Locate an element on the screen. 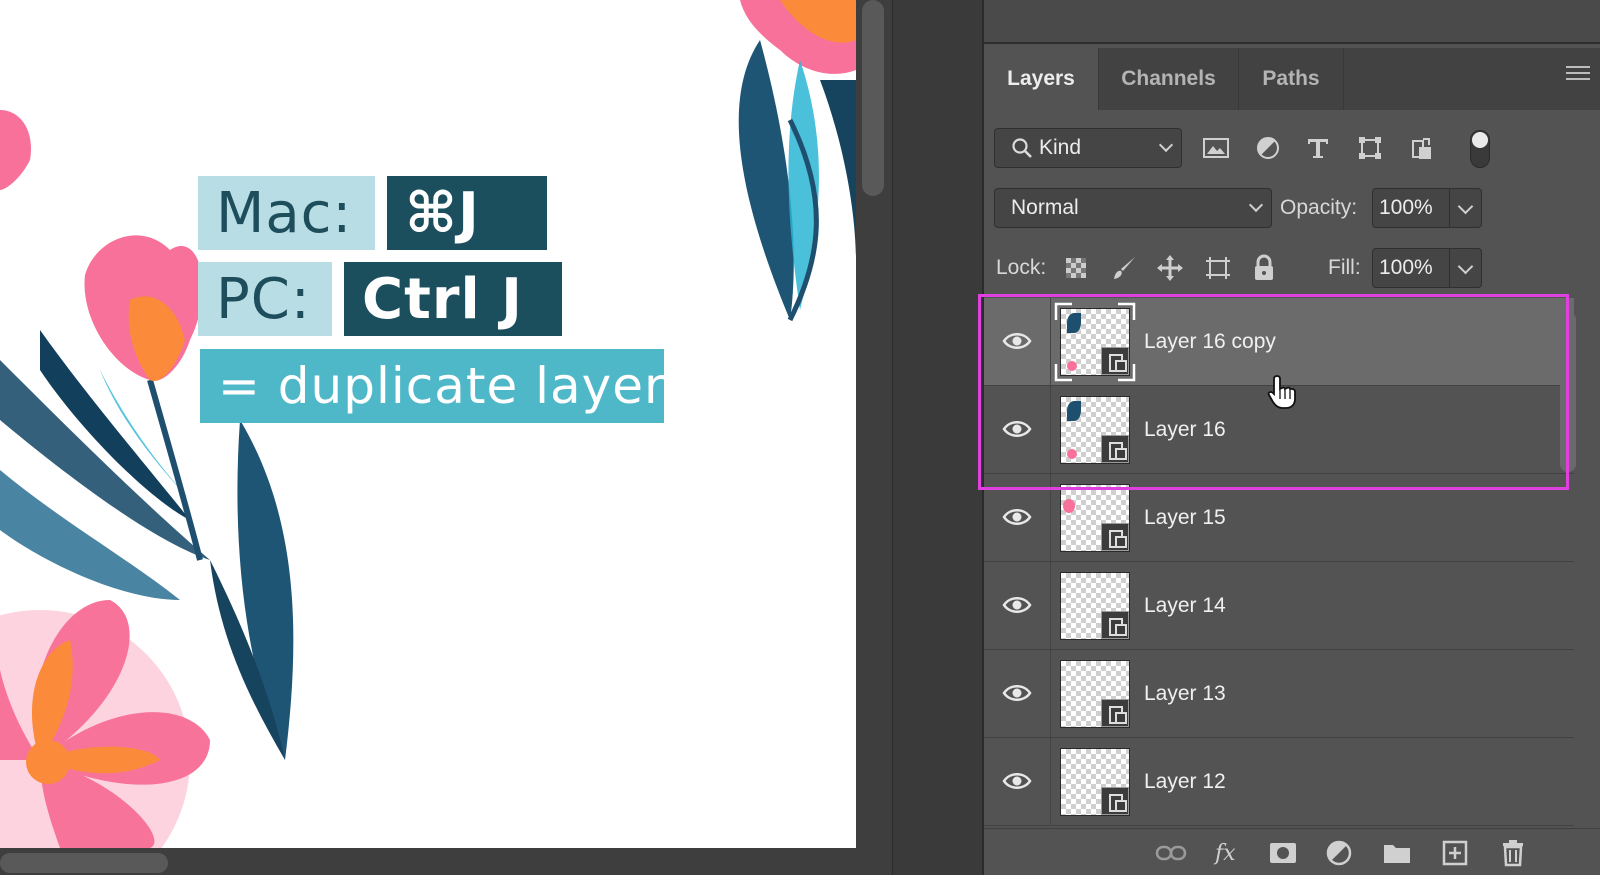 This screenshot has height=875, width=1600. panel-gutter is located at coordinates (937, 437).